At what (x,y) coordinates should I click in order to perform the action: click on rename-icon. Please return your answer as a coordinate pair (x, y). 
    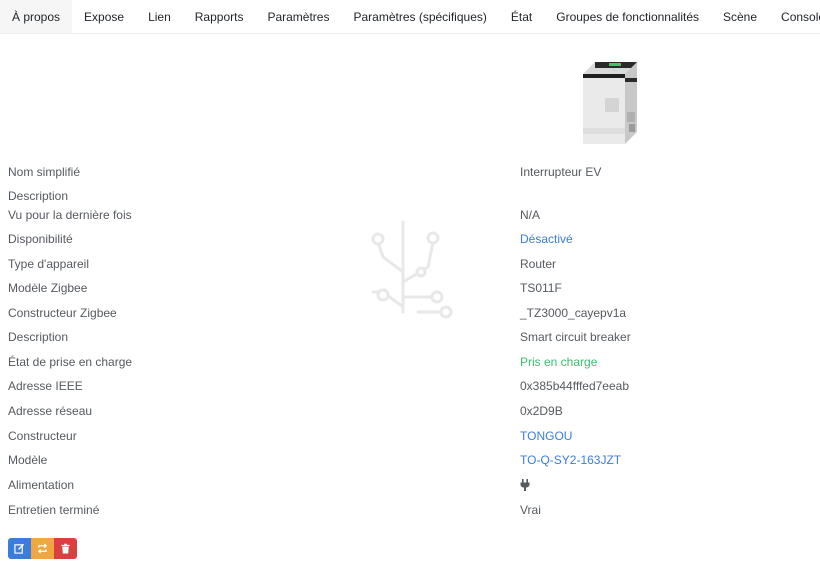
    Looking at the image, I should click on (42, 548).